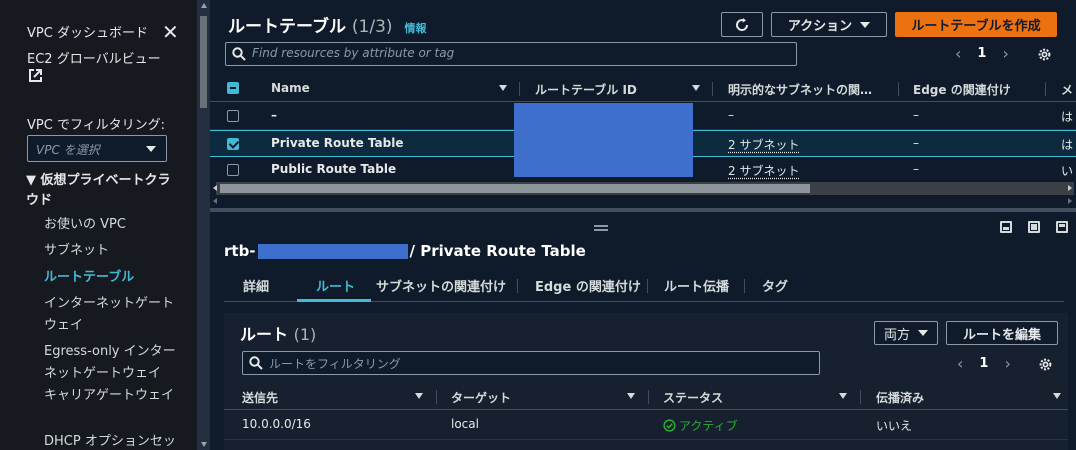 The width and height of the screenshot is (1076, 450). I want to click on route-propagated: いいえ, so click(894, 426).